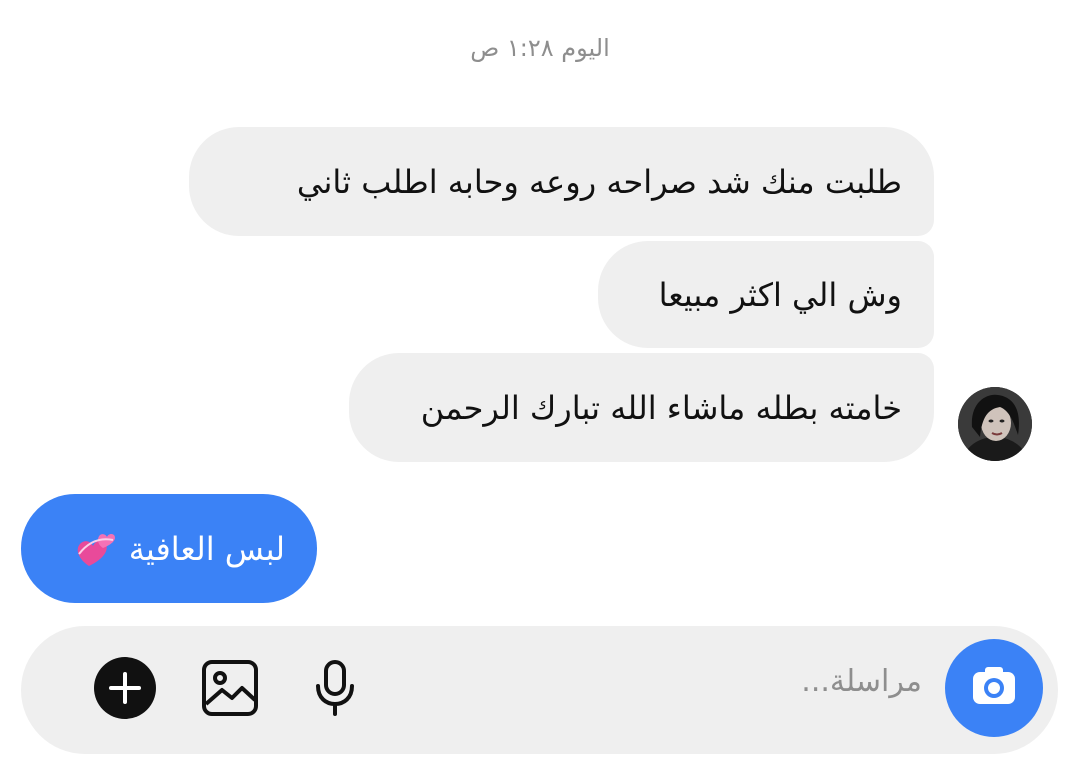 The width and height of the screenshot is (1080, 774). What do you see at coordinates (599, 181) in the screenshot?
I see `message-text: طلبت منك شد صراحه روعه وحابه اطلب ثاني` at bounding box center [599, 181].